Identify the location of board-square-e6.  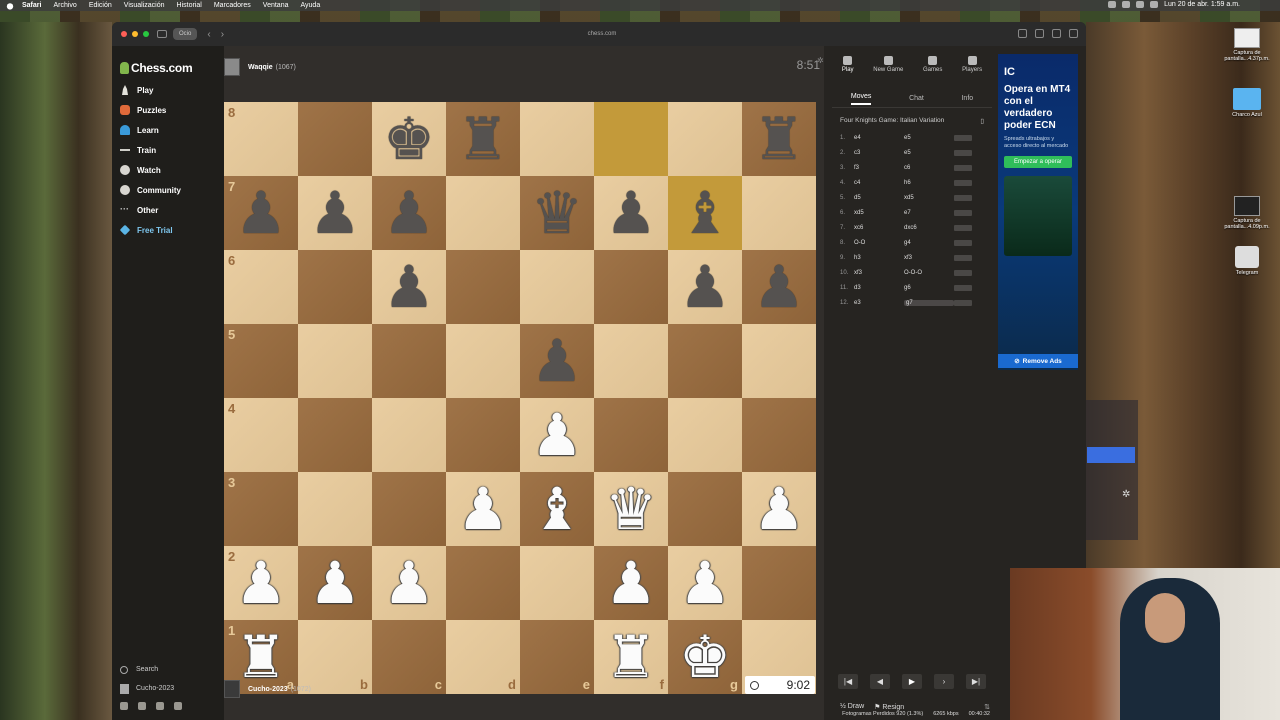
(557, 287).